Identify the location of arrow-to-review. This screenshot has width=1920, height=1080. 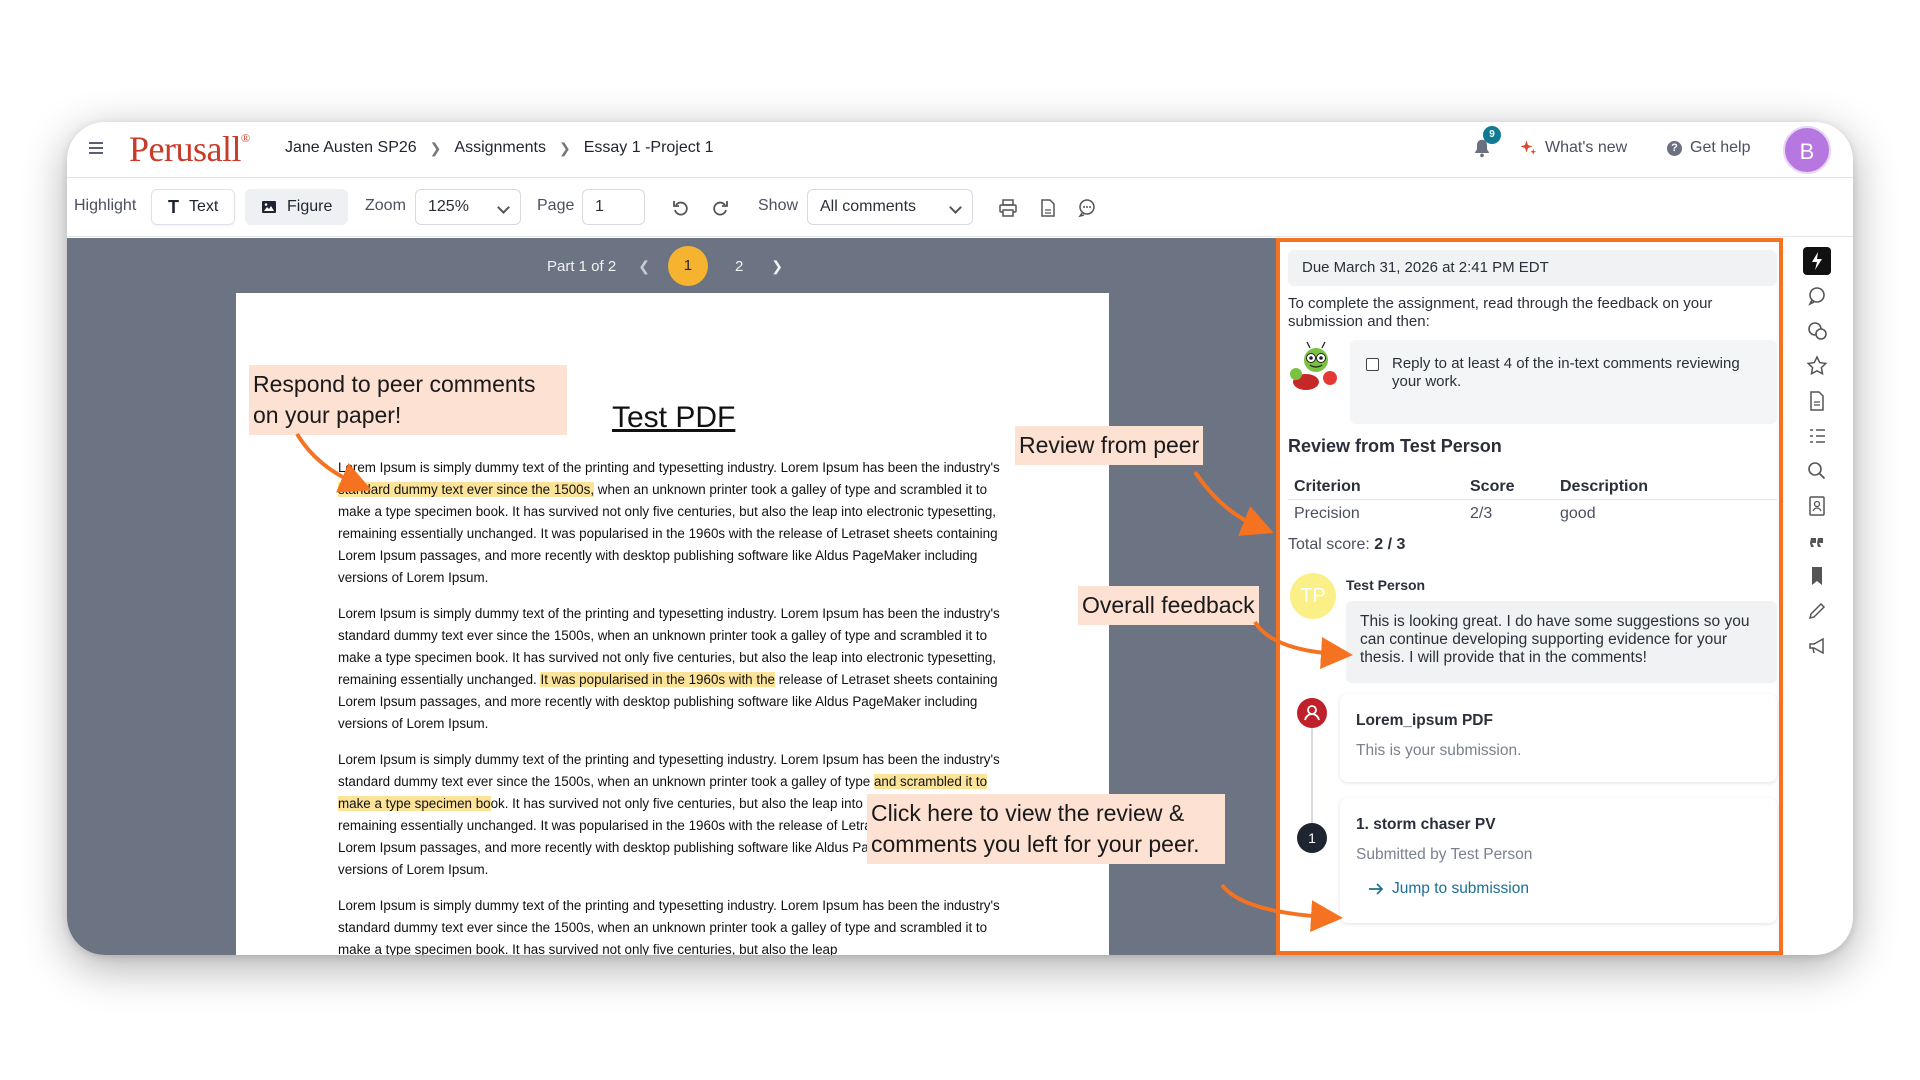
(1233, 503).